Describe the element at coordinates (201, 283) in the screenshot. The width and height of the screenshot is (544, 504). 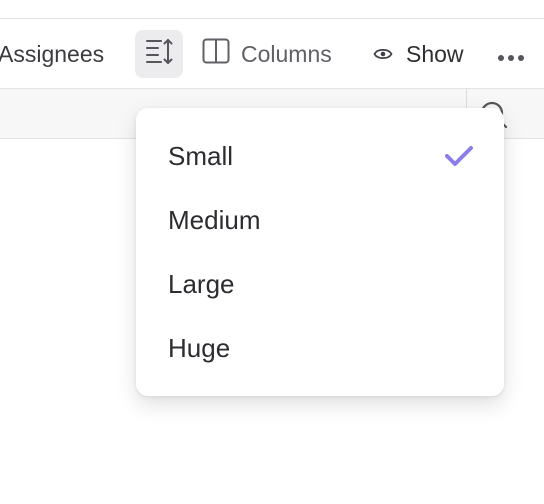
I see `option-label: Large` at that location.